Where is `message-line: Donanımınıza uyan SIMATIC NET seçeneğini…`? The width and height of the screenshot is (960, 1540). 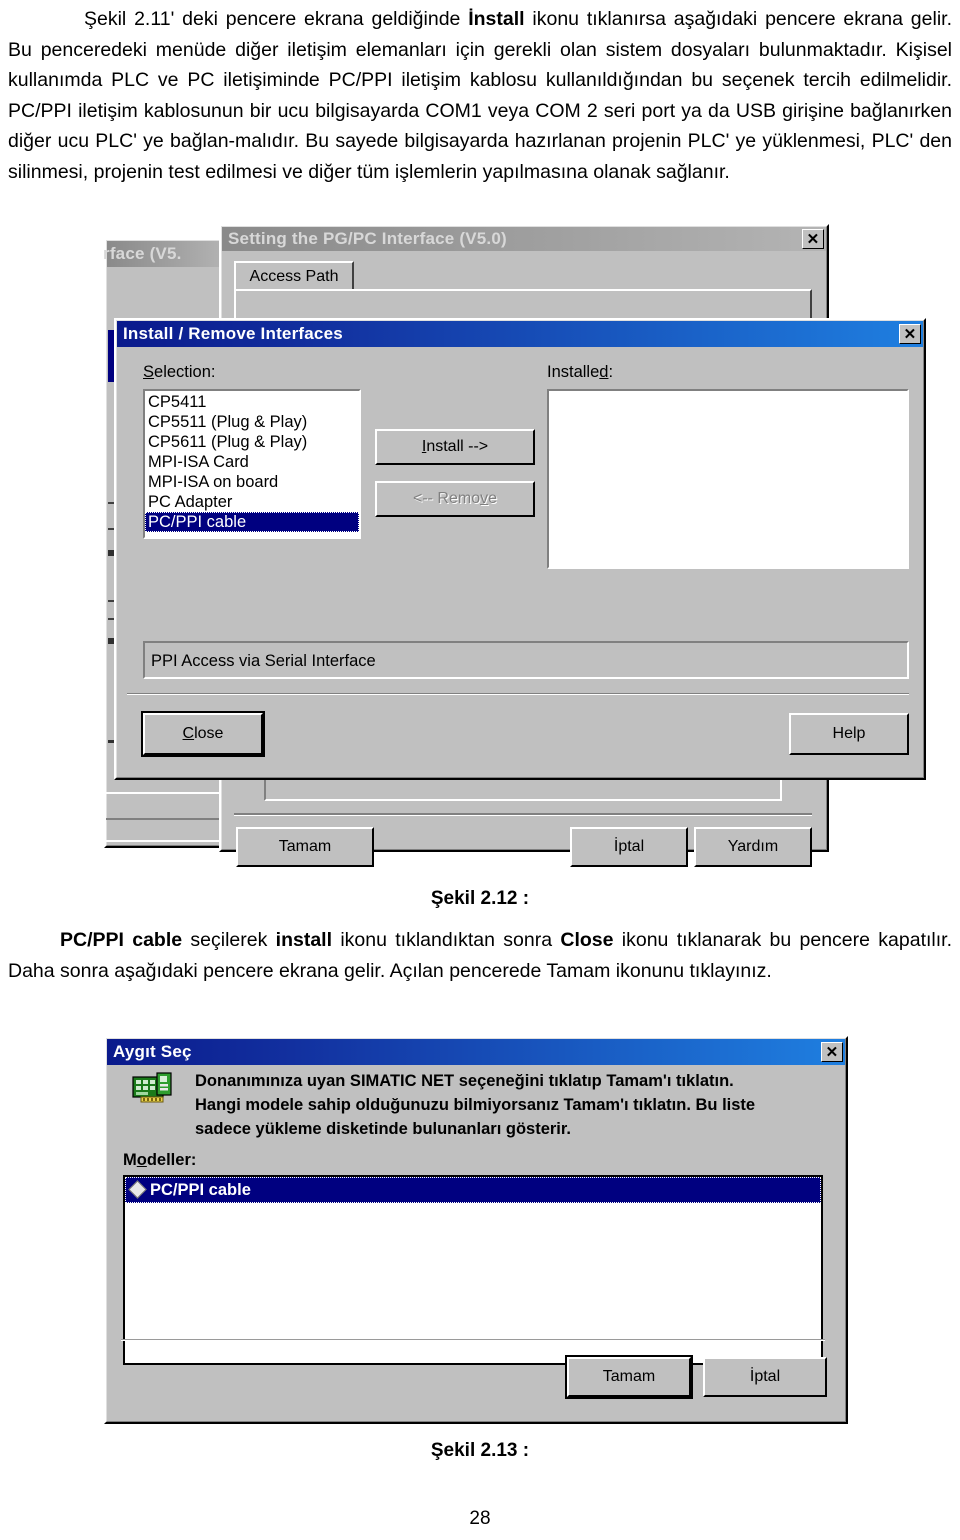 message-line: Donanımınıza uyan SIMATIC NET seçeneğini… is located at coordinates (464, 1081).